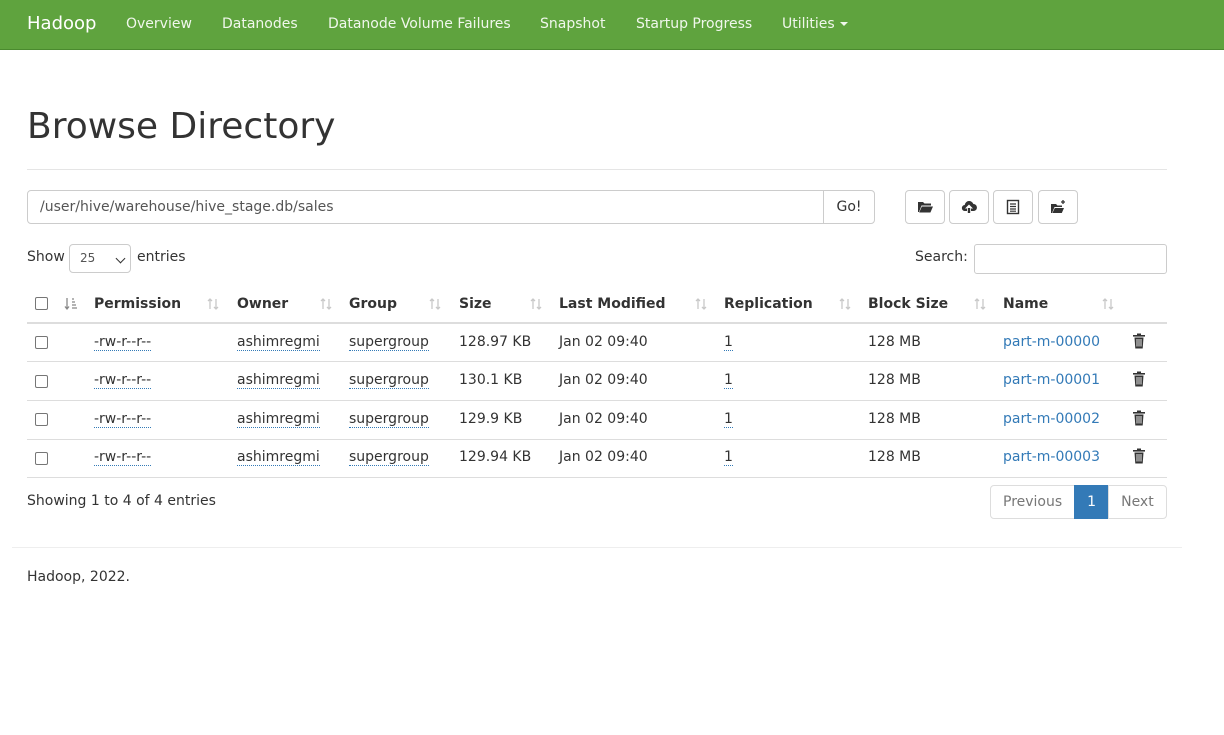  Describe the element at coordinates (808, 24) in the screenshot. I see `nav-utilities-label: Utilities` at that location.